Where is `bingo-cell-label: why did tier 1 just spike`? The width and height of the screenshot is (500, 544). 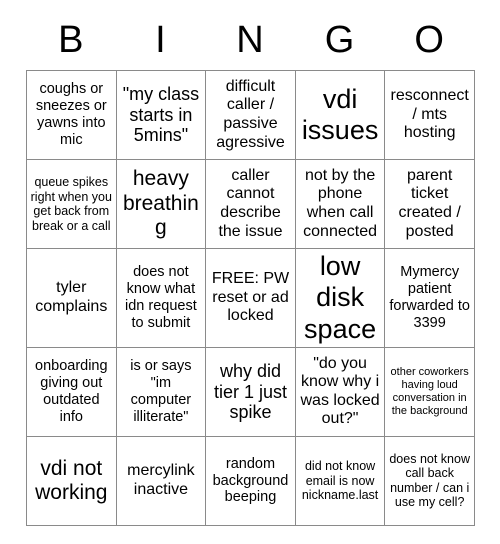 bingo-cell-label: why did tier 1 just spike is located at coordinates (250, 391).